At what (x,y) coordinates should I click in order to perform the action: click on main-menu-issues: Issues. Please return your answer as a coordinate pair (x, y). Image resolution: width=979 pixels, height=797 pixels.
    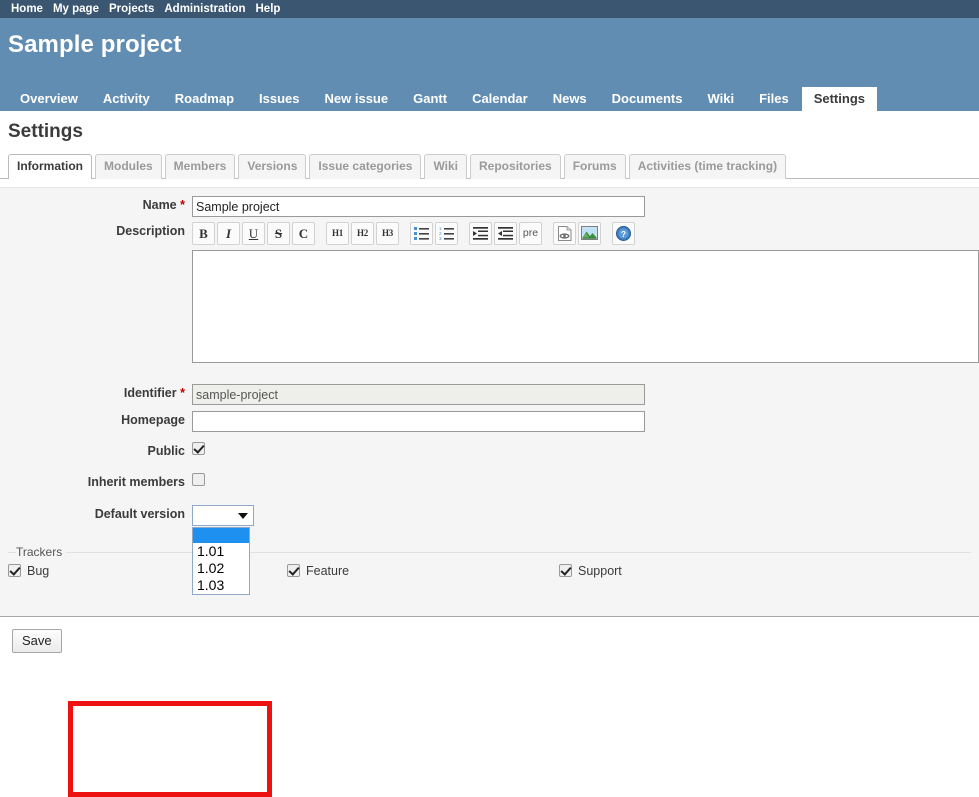
    Looking at the image, I should click on (279, 99).